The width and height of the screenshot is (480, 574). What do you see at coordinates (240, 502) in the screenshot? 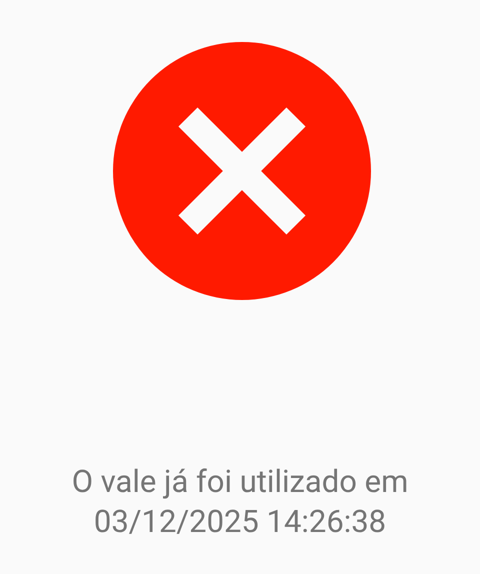
I see `status-message: O vale já foi utilizado em 03/12/2025 14:26:38` at bounding box center [240, 502].